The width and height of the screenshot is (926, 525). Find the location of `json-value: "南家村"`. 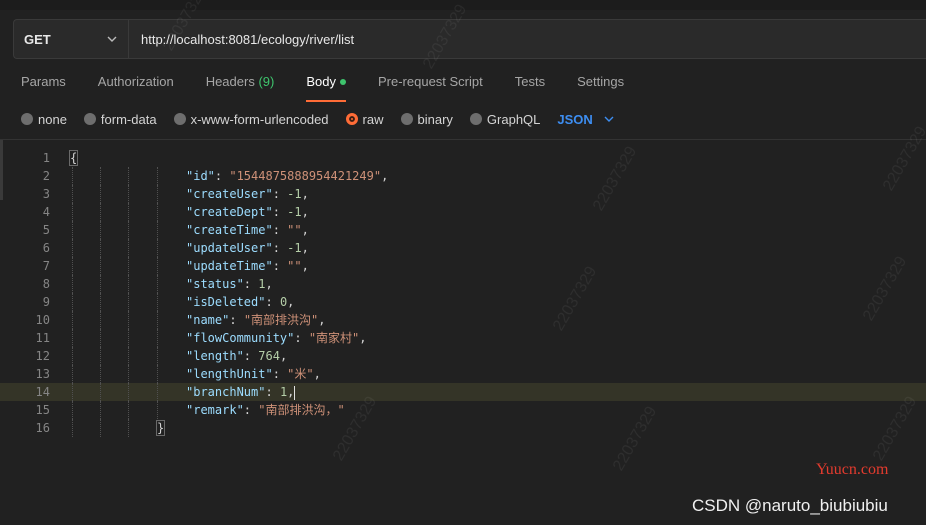

json-value: "南家村" is located at coordinates (334, 338).